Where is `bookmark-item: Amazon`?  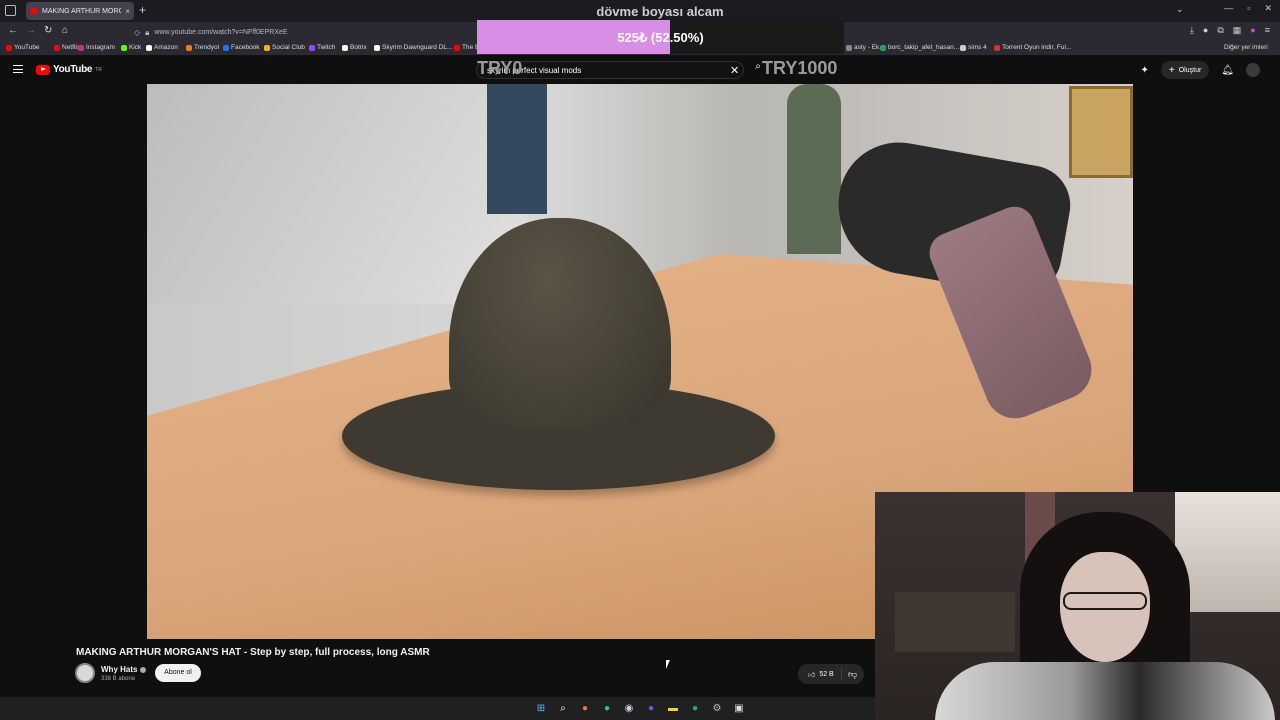
bookmark-item: Amazon is located at coordinates (162, 47).